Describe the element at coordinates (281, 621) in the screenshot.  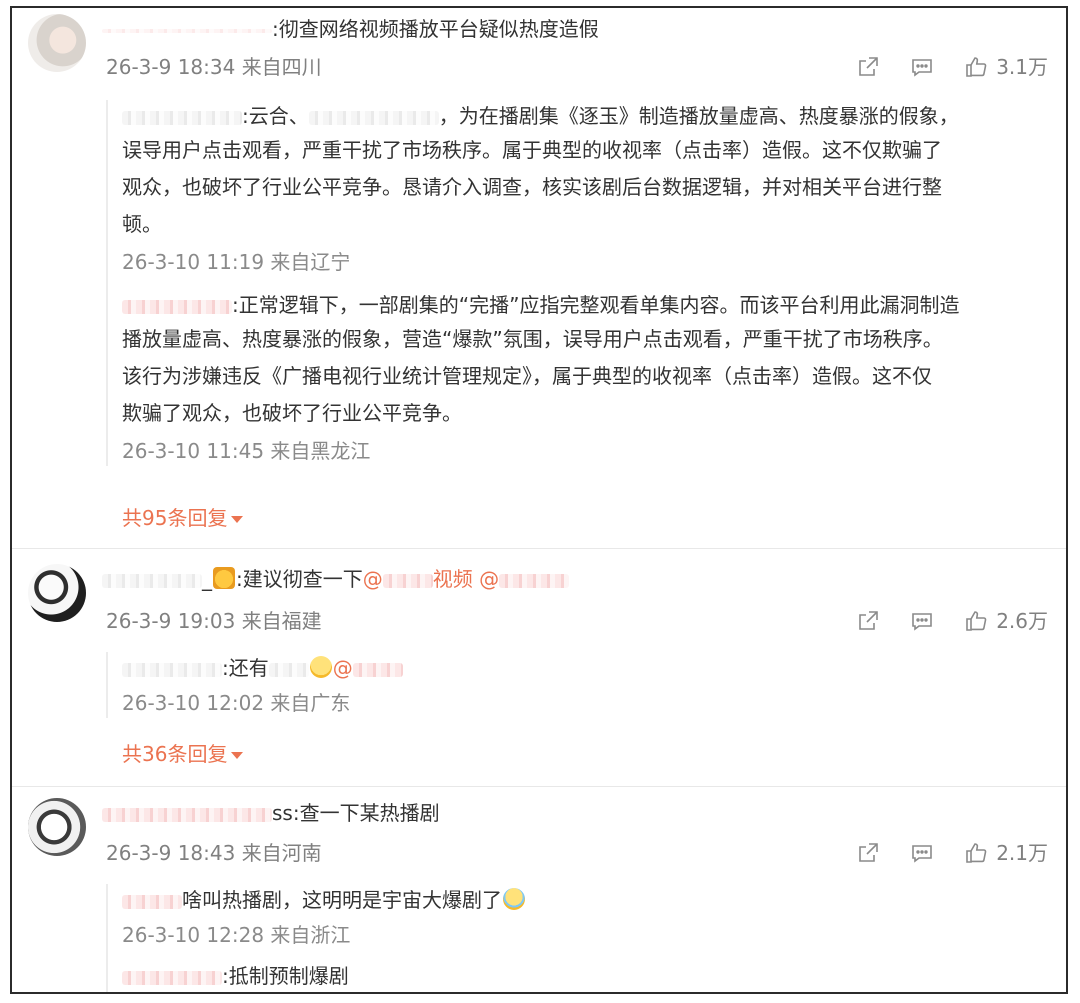
I see `location: 来自福建` at that location.